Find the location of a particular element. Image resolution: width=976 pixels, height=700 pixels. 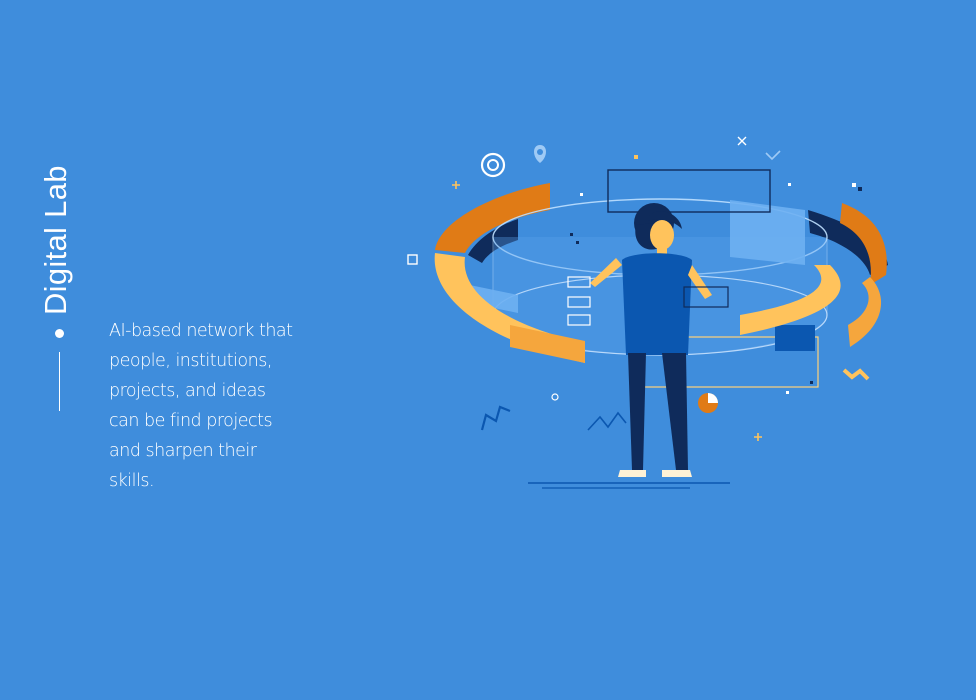

title-divider-line is located at coordinates (59, 381).